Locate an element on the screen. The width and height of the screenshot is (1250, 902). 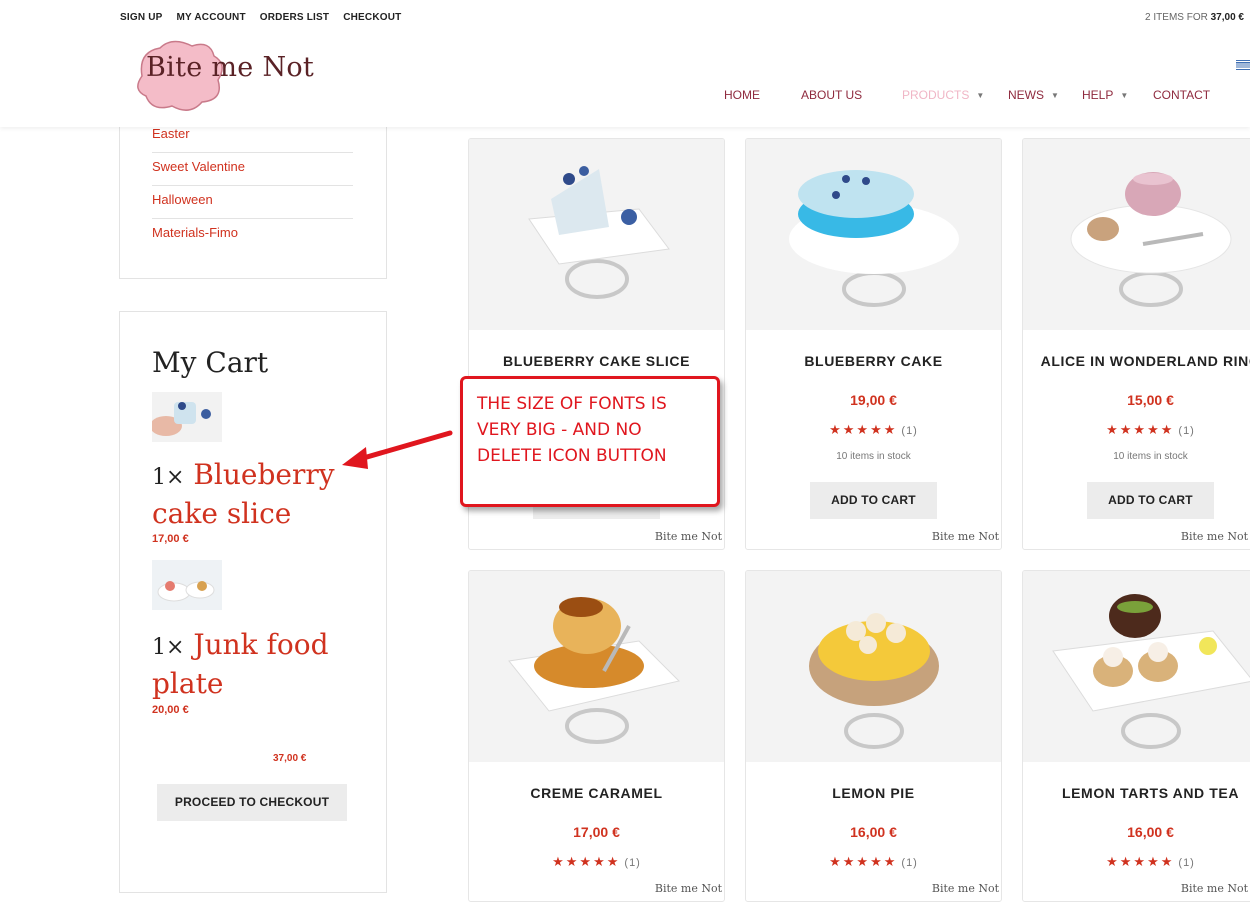
product-title: BLUEBERRY CAKE SLICE is located at coordinates (596, 361).